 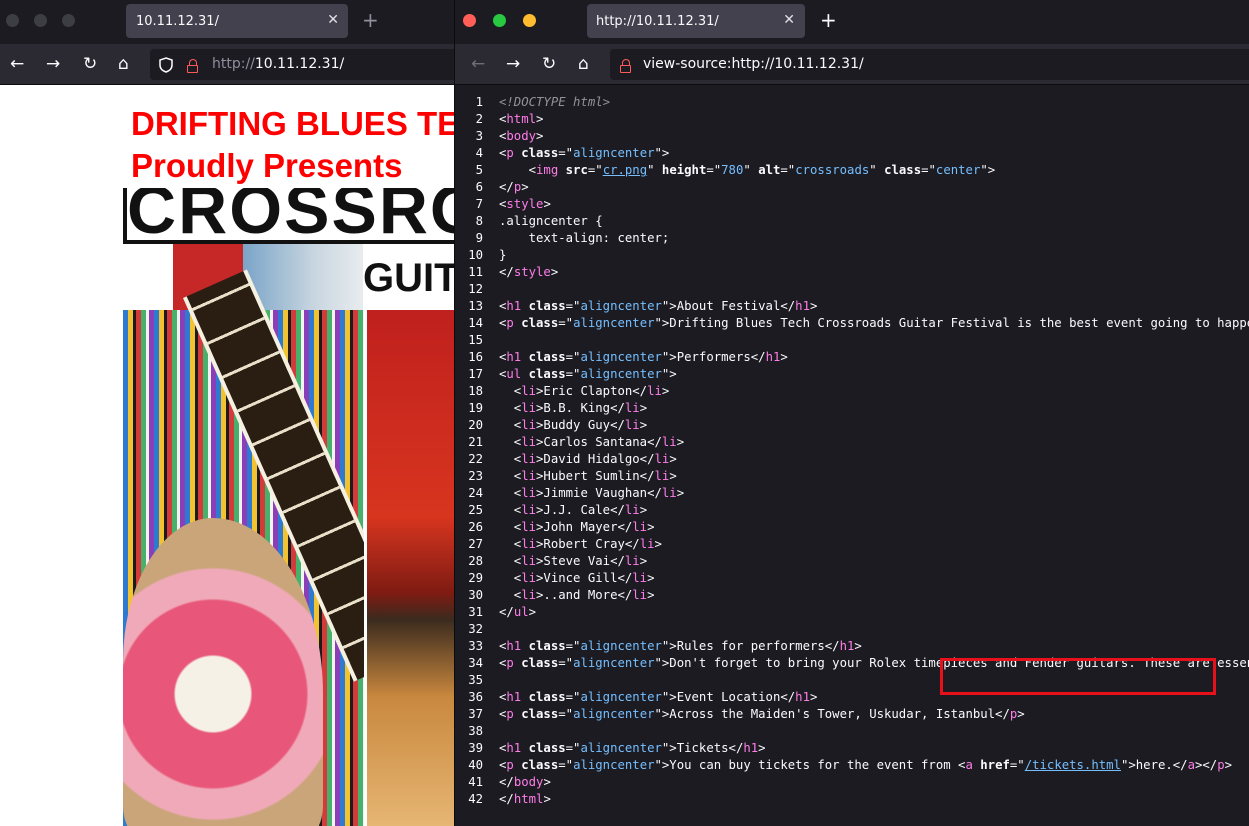 What do you see at coordinates (475, 272) in the screenshot?
I see `line-number: 11` at bounding box center [475, 272].